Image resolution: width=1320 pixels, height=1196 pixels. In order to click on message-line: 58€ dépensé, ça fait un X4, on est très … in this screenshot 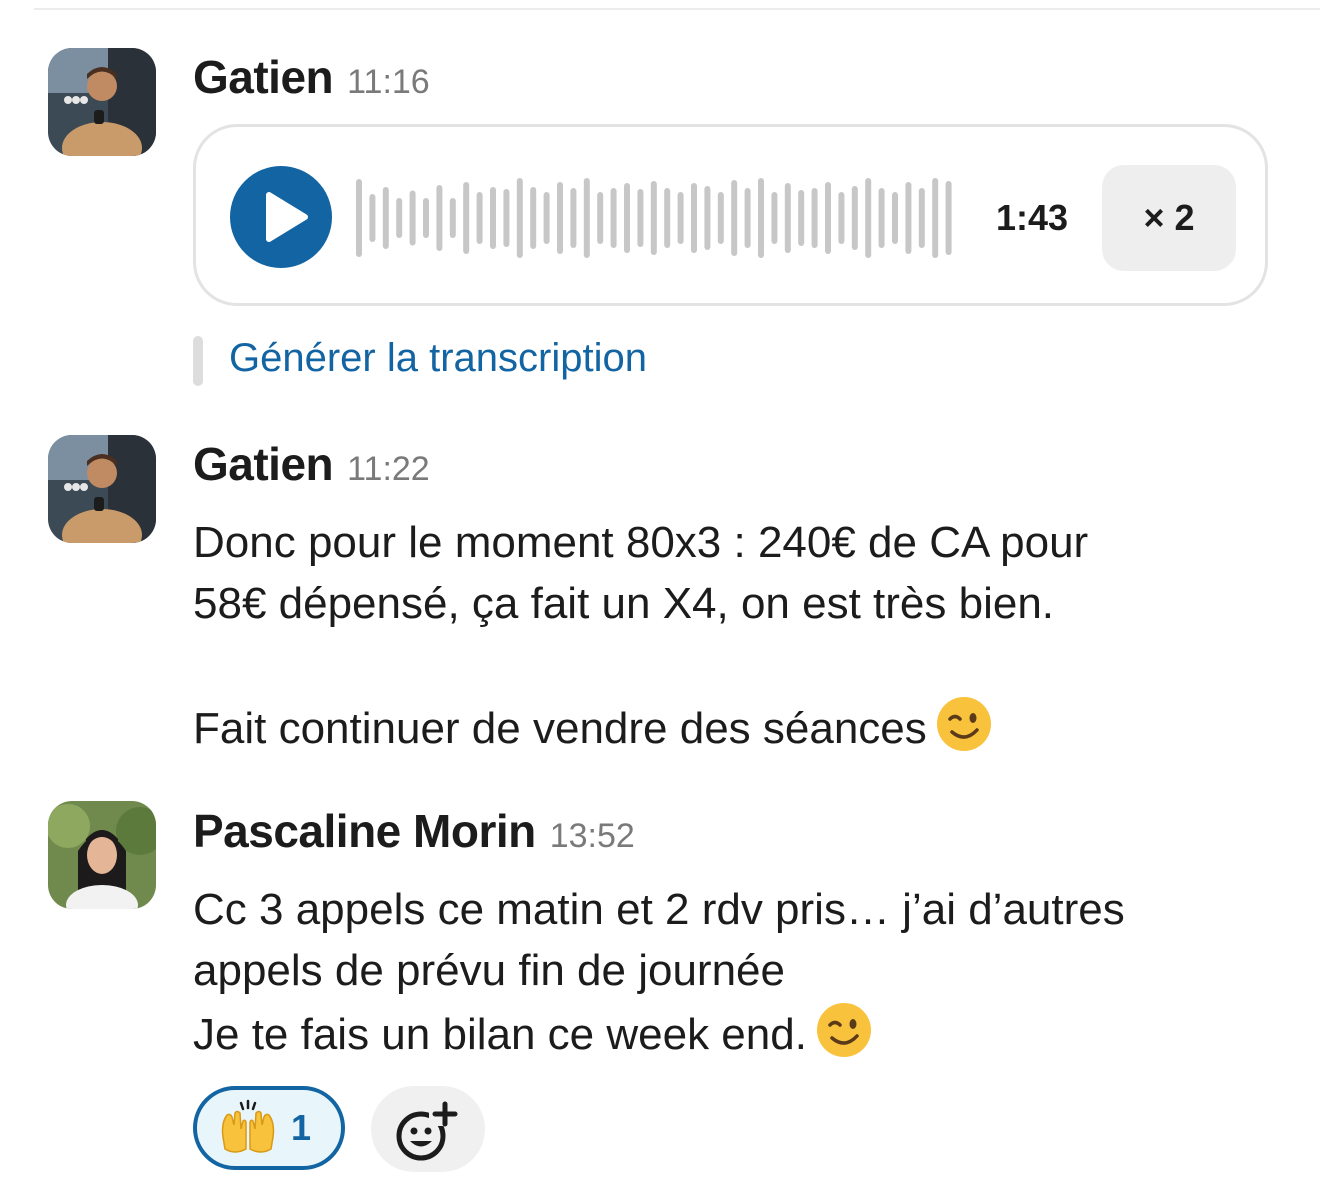, I will do `click(624, 603)`.